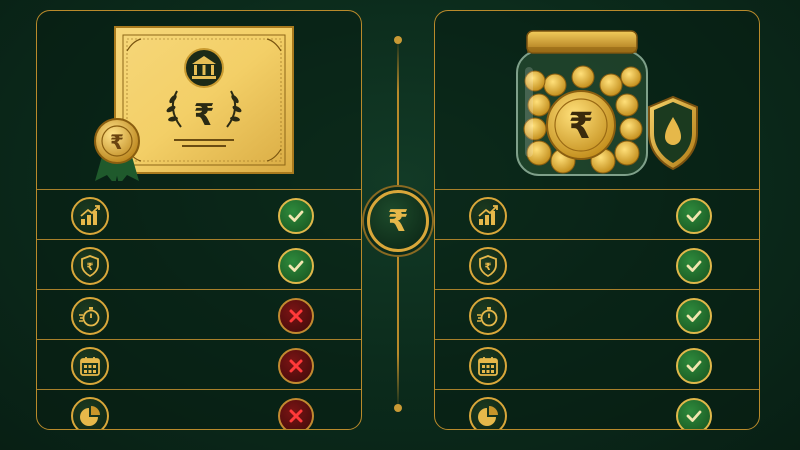  What do you see at coordinates (607, 103) in the screenshot?
I see `rupee-coin-jar-icon: ₹` at bounding box center [607, 103].